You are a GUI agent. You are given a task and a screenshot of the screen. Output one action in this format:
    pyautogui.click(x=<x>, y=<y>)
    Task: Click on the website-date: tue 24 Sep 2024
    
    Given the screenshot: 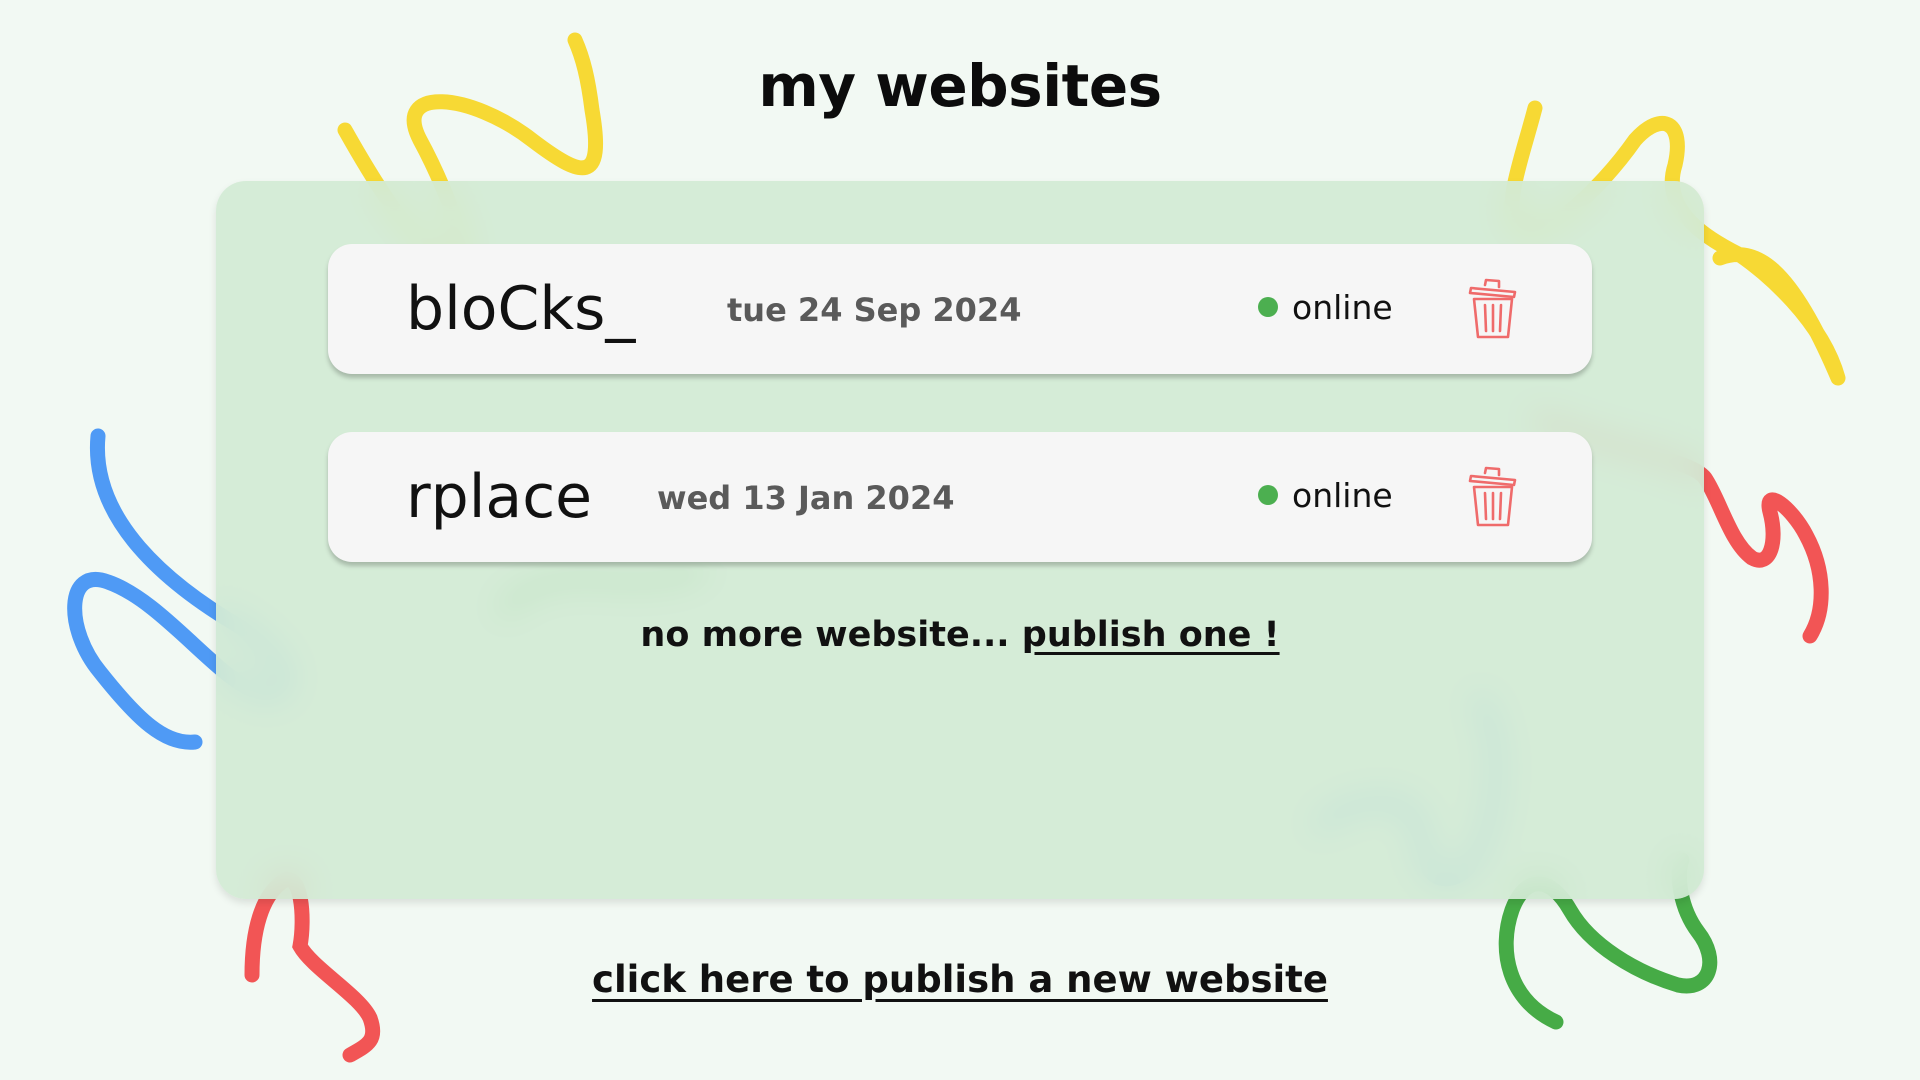 What is the action you would take?
    pyautogui.click(x=874, y=310)
    